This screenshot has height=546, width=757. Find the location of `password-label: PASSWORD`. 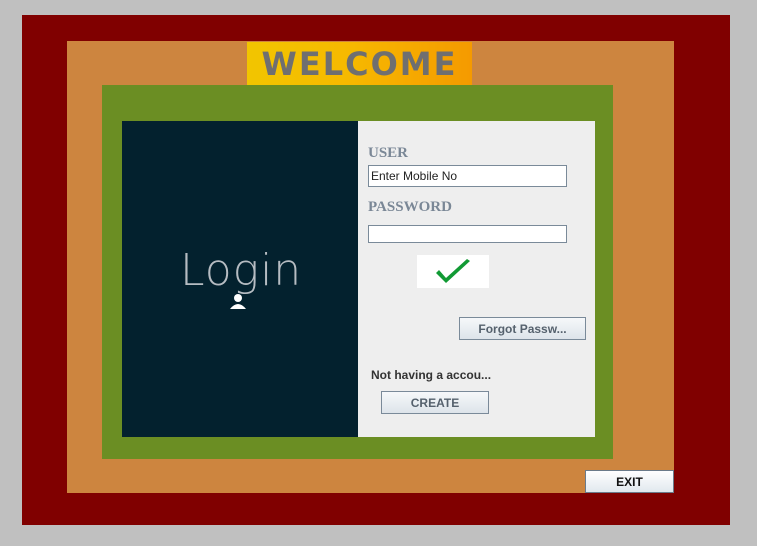

password-label: PASSWORD is located at coordinates (410, 207).